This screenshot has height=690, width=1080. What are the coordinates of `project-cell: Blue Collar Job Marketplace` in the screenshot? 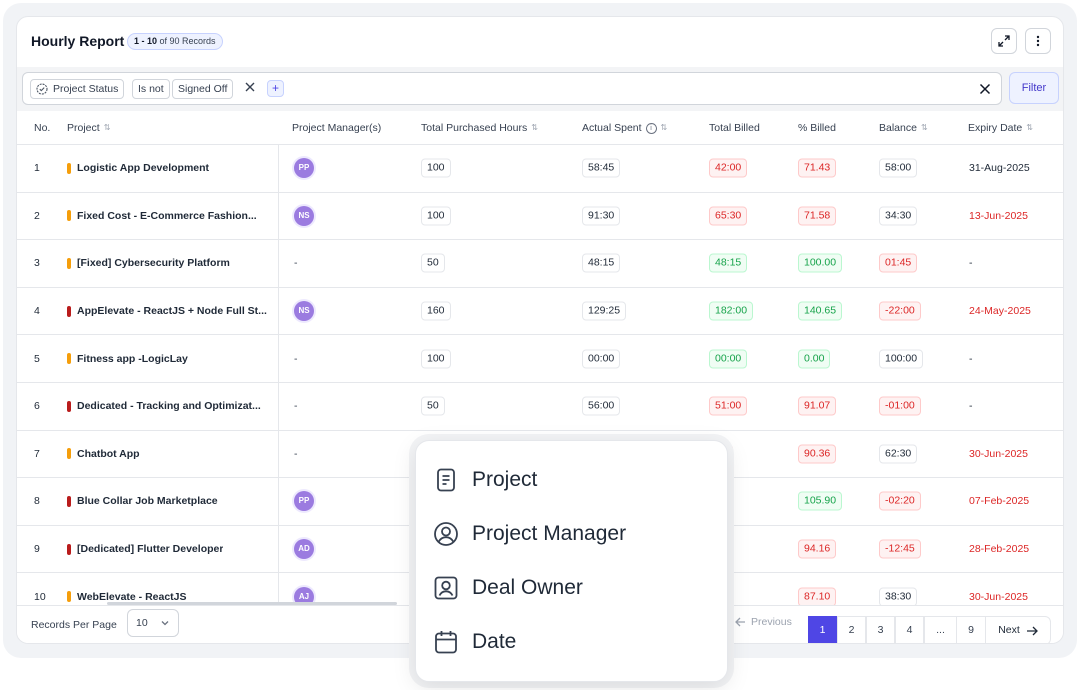 It's located at (169, 501).